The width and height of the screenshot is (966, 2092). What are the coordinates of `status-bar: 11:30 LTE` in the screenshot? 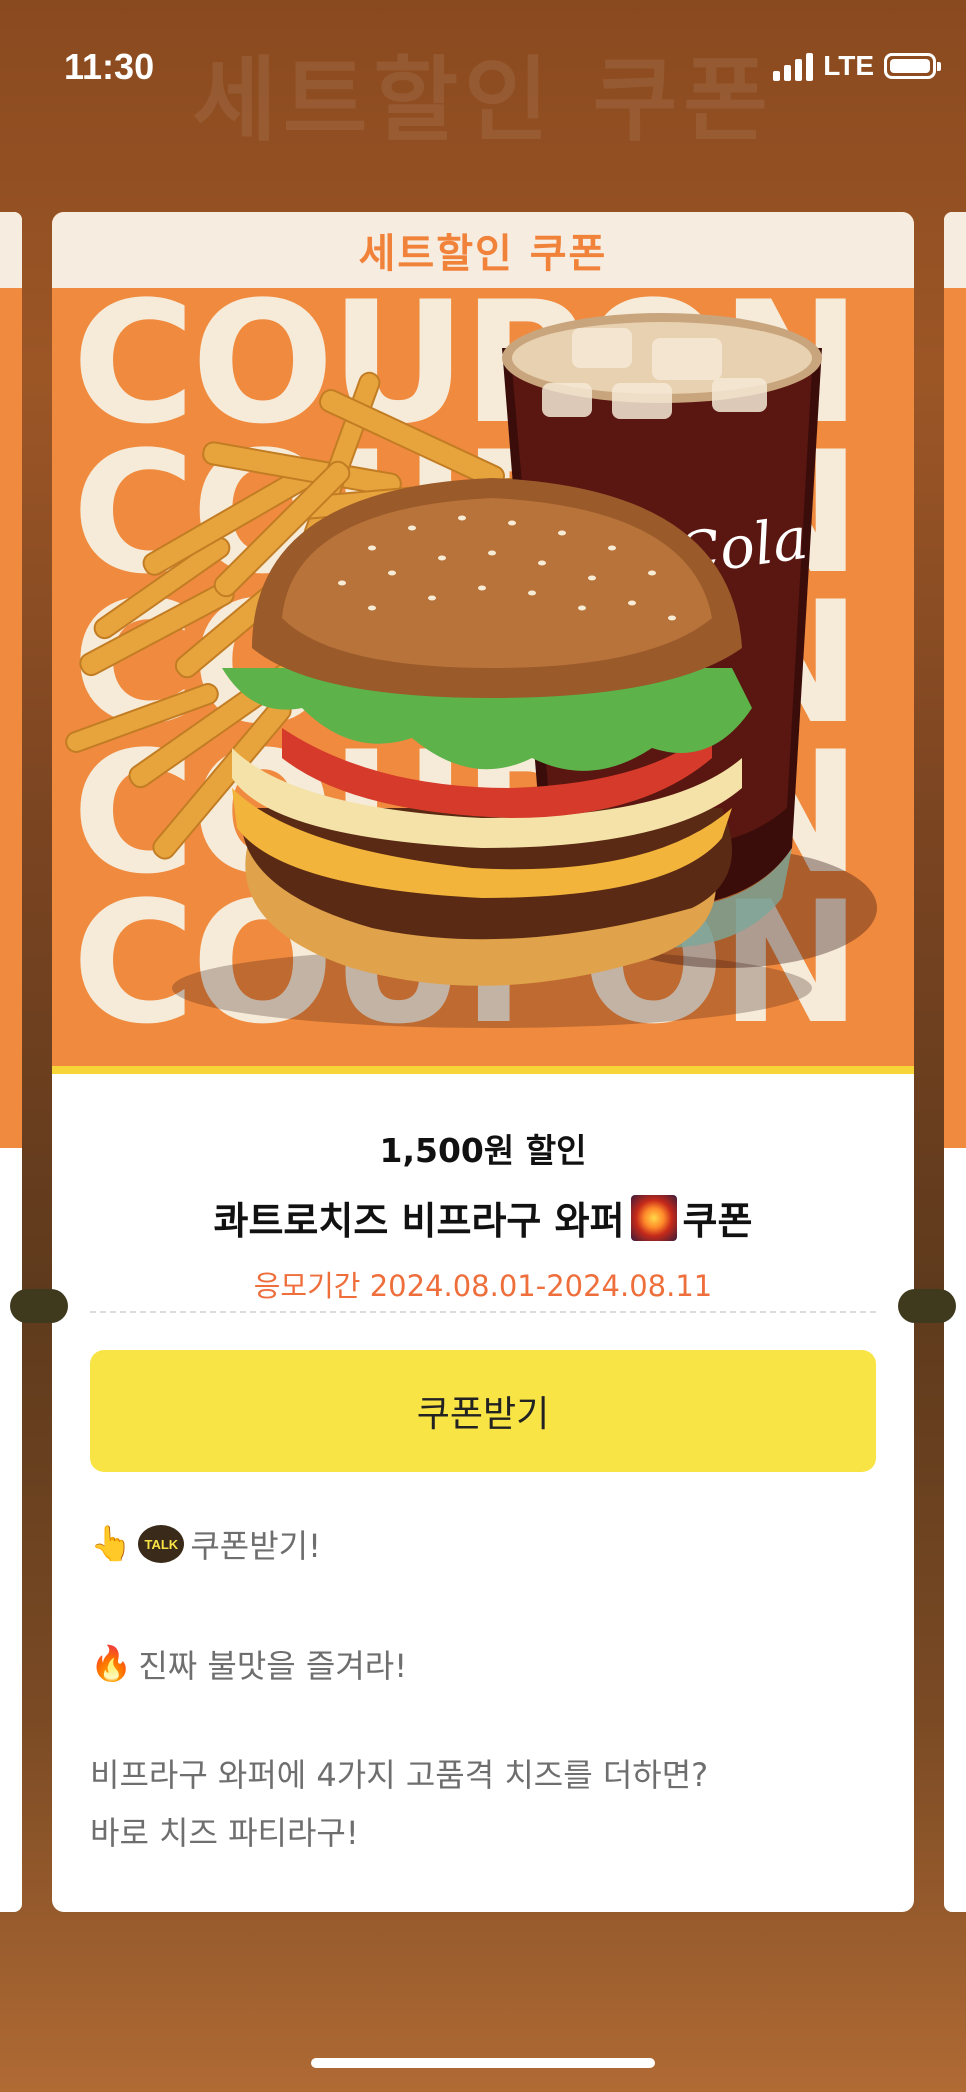 It's located at (483, 70).